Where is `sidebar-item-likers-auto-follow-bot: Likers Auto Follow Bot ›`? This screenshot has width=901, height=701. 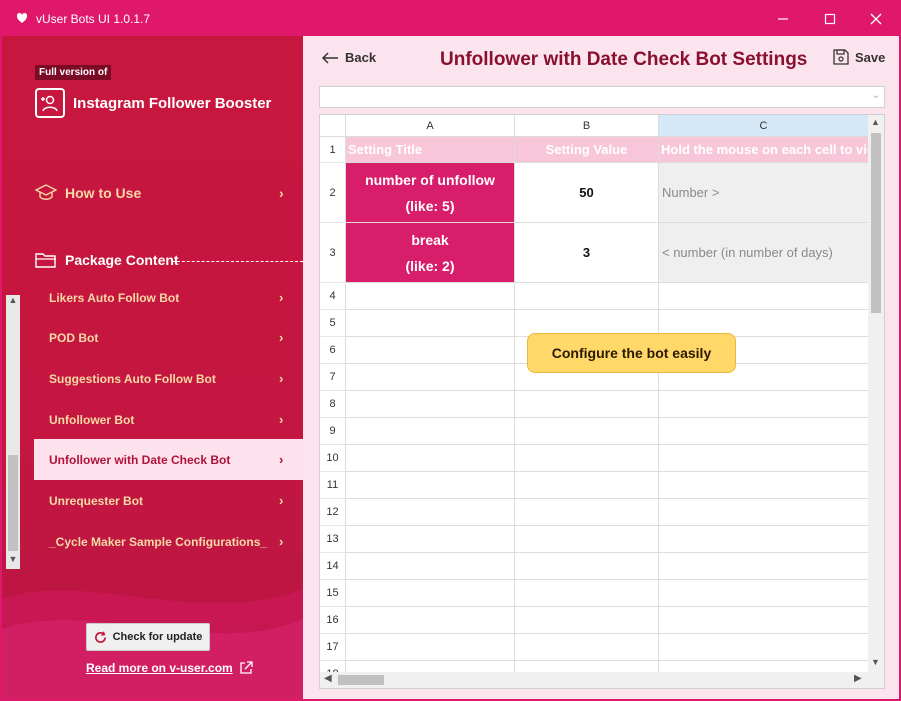
sidebar-item-likers-auto-follow-bot: Likers Auto Follow Bot › is located at coordinates (168, 302).